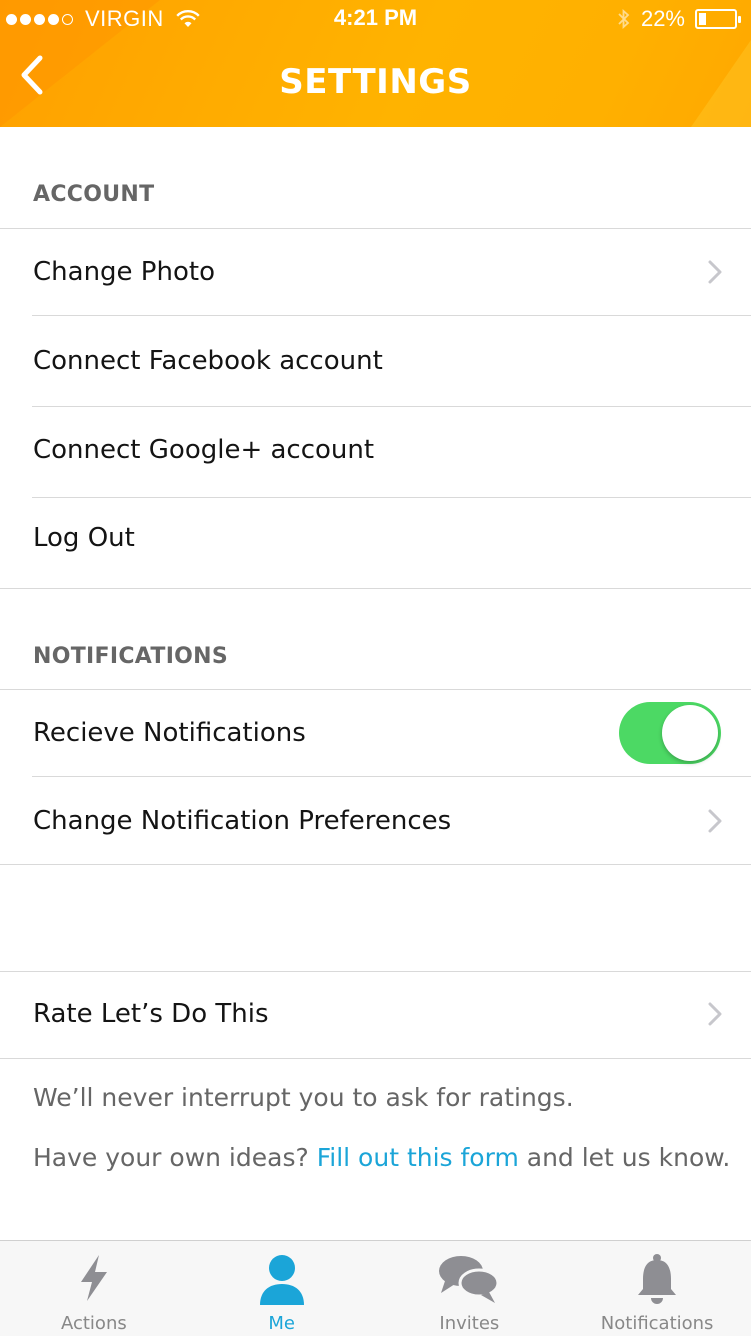 This screenshot has width=751, height=1336. What do you see at coordinates (131, 656) in the screenshot?
I see `section-header-notifications: NOTIFICATIONS` at bounding box center [131, 656].